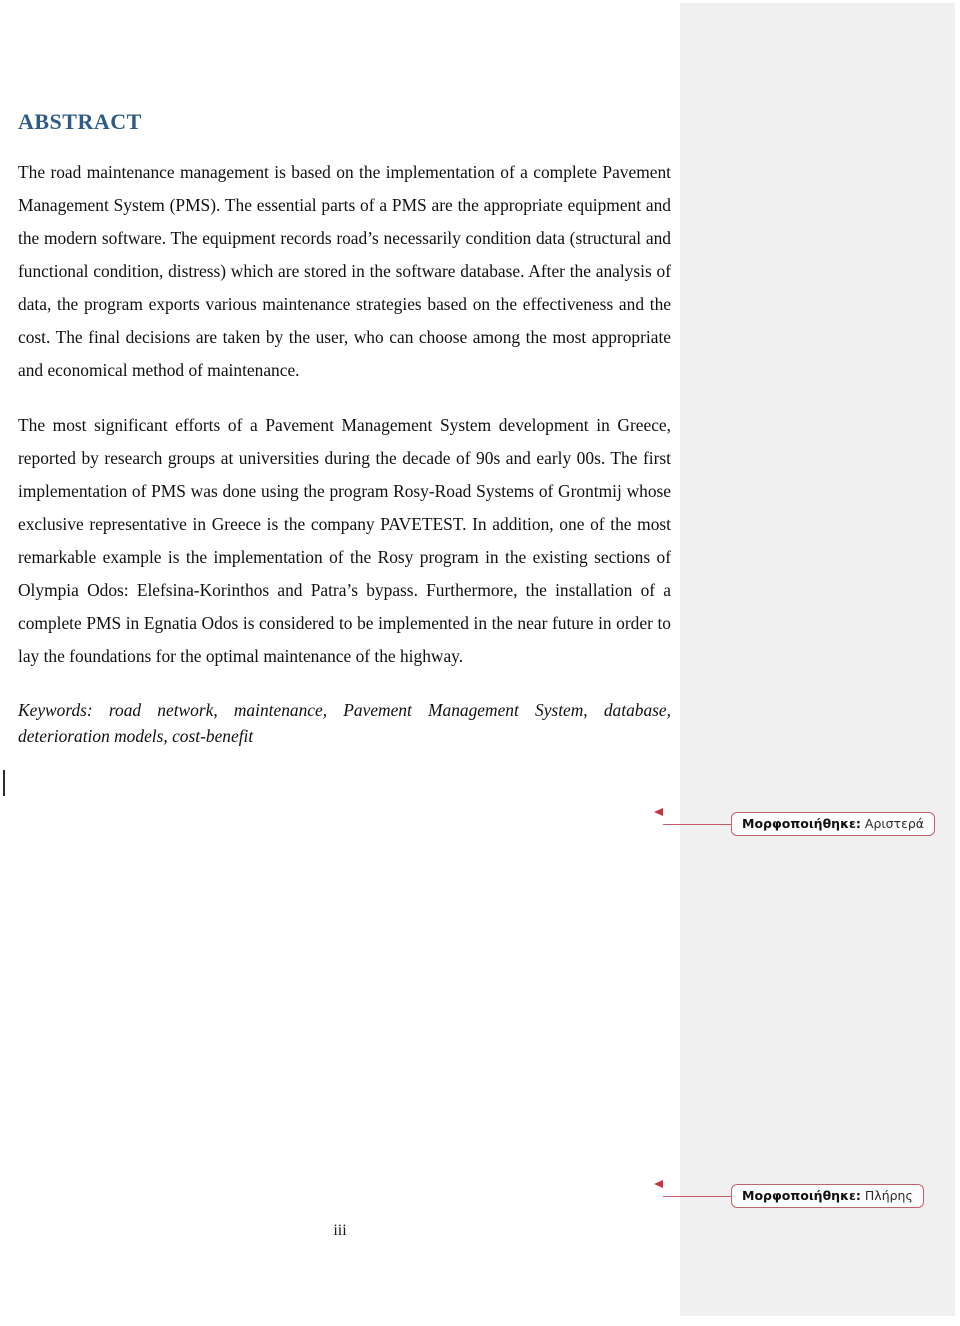 Image resolution: width=960 pixels, height=1326 pixels. I want to click on page-title: ABSTRACT, so click(80, 121).